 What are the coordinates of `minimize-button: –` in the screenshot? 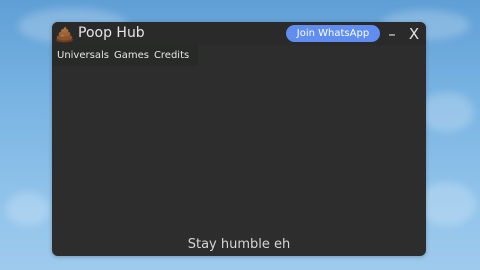 It's located at (392, 34).